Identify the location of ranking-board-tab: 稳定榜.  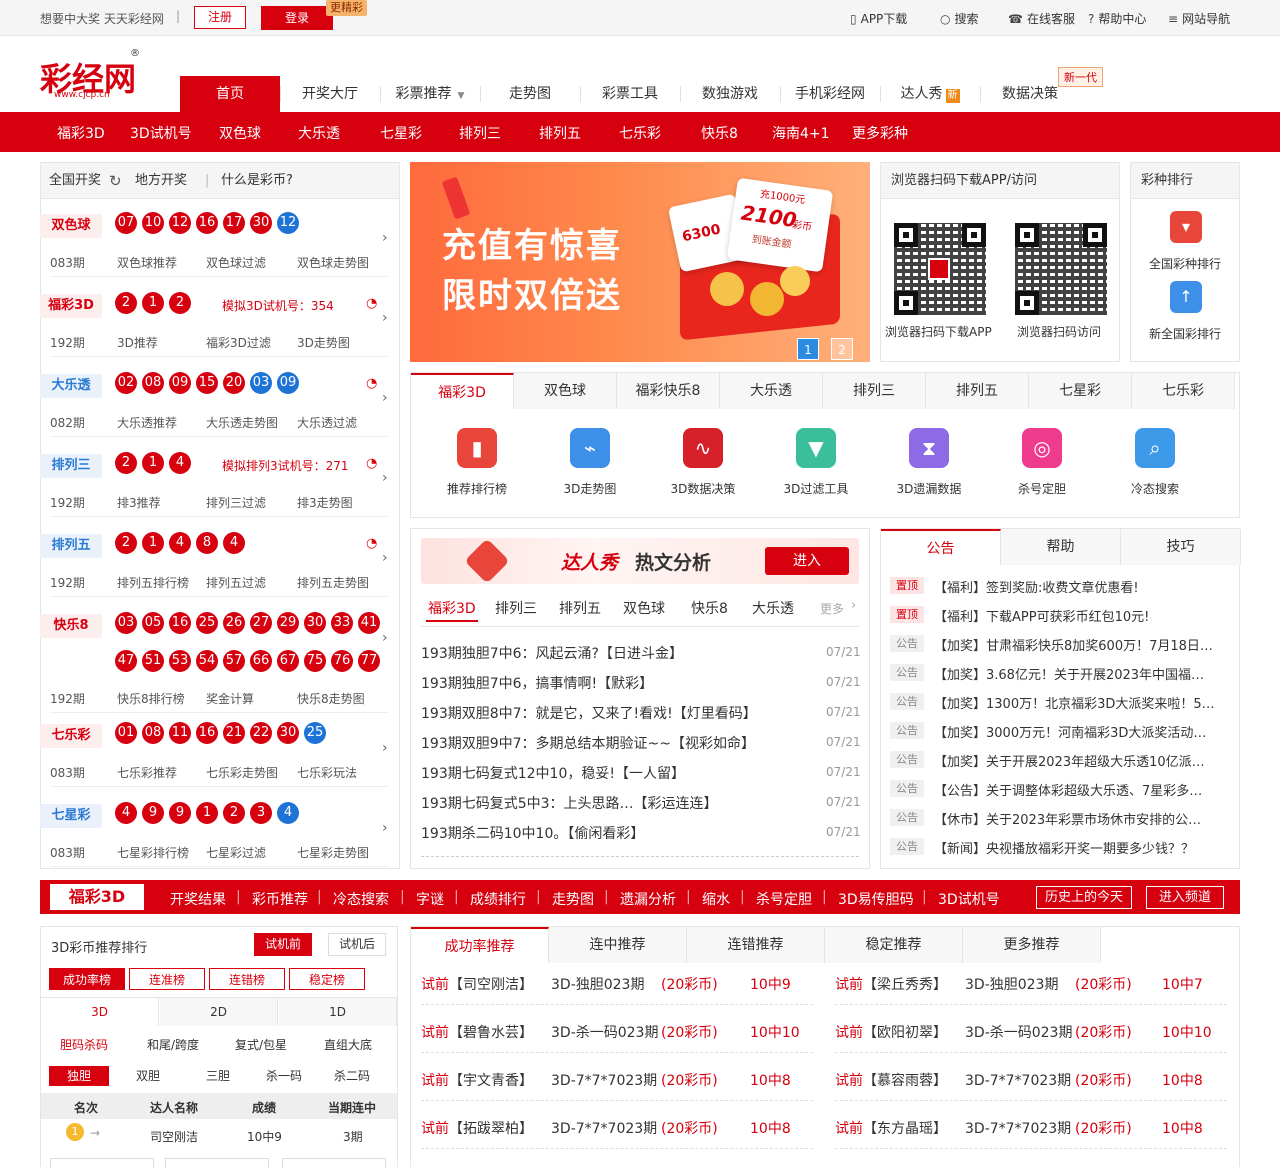
(327, 979).